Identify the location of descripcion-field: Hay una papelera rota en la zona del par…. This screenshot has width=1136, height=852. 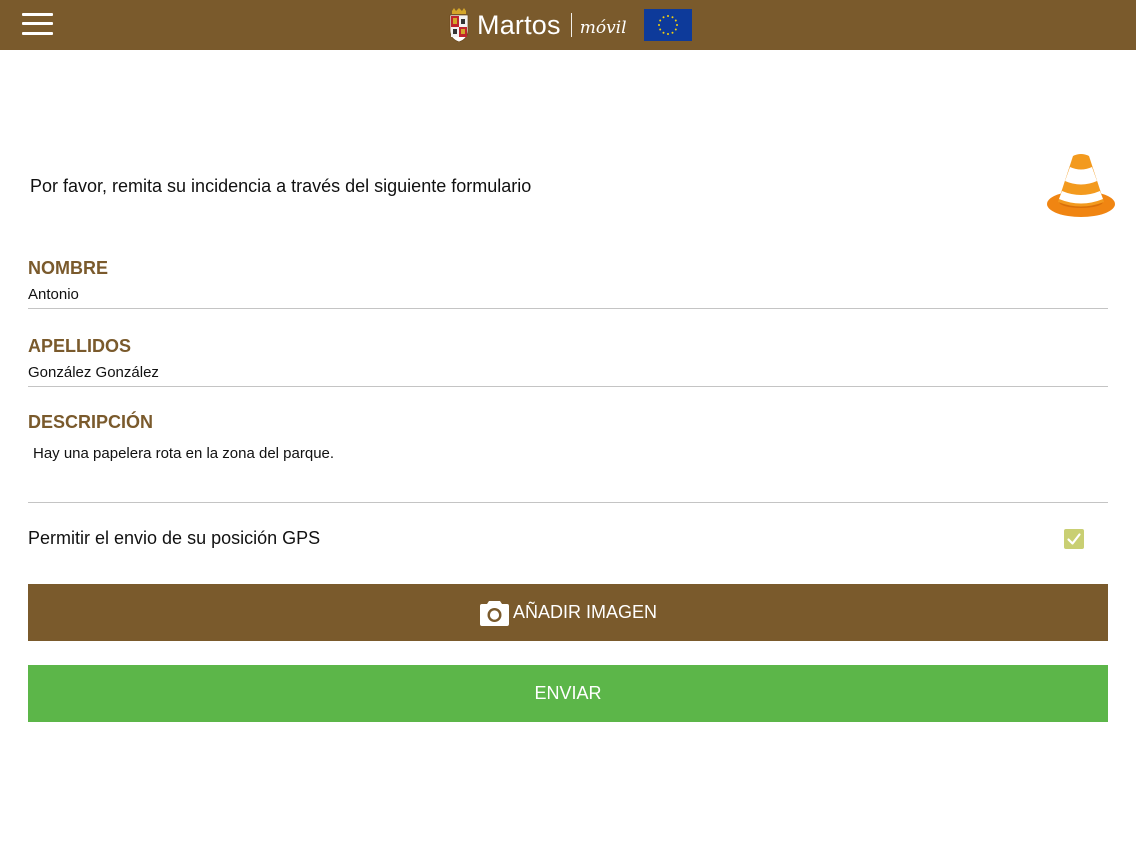
(183, 453).